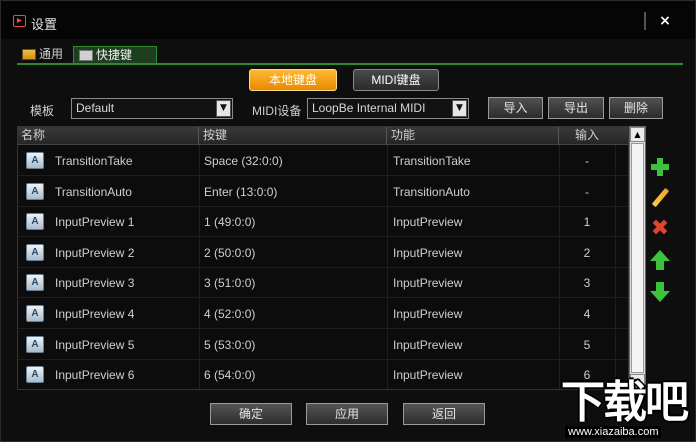 This screenshot has height=442, width=696. Describe the element at coordinates (243, 161) in the screenshot. I see `cell-key: Space (32:0:0)` at that location.